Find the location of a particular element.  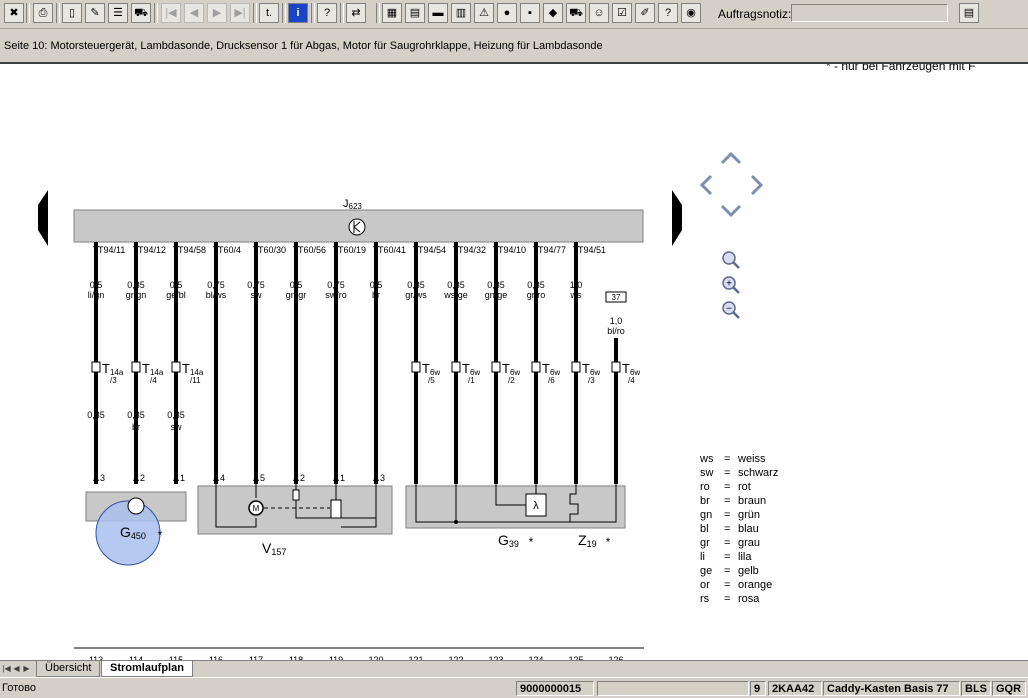

tag-icon: ◆ is located at coordinates (553, 13).